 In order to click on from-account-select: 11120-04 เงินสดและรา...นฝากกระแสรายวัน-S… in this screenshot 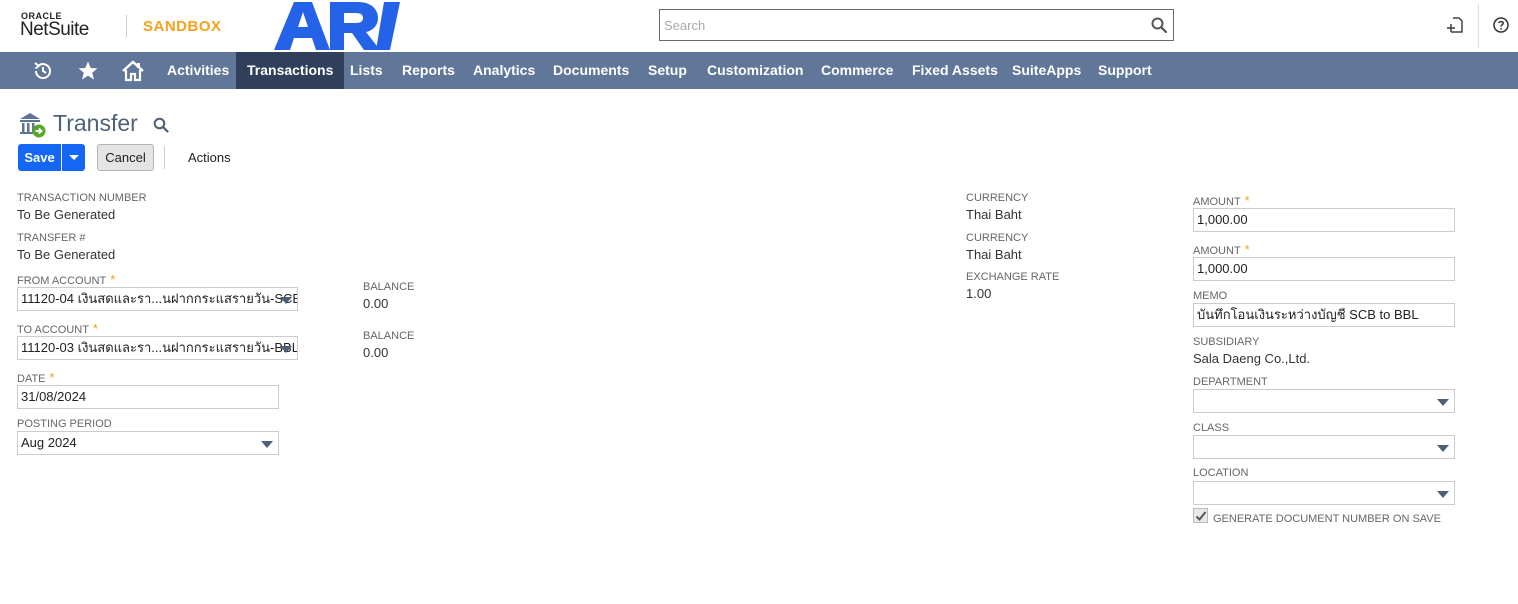, I will do `click(157, 299)`.